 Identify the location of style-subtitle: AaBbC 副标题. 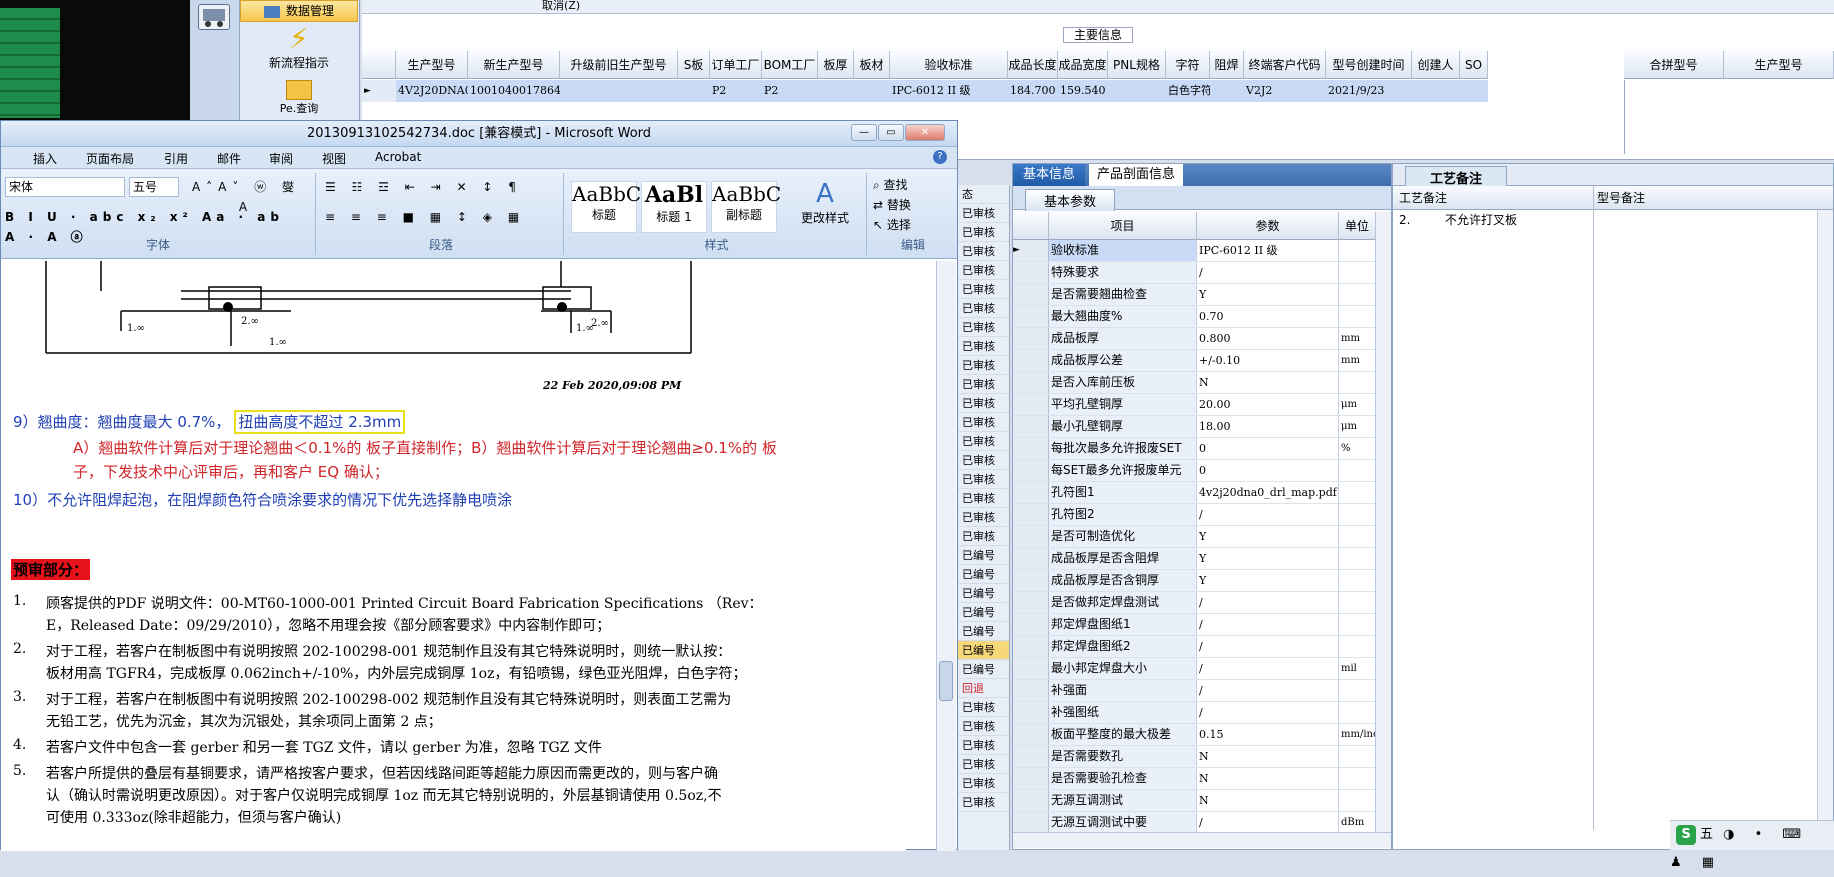
(746, 207).